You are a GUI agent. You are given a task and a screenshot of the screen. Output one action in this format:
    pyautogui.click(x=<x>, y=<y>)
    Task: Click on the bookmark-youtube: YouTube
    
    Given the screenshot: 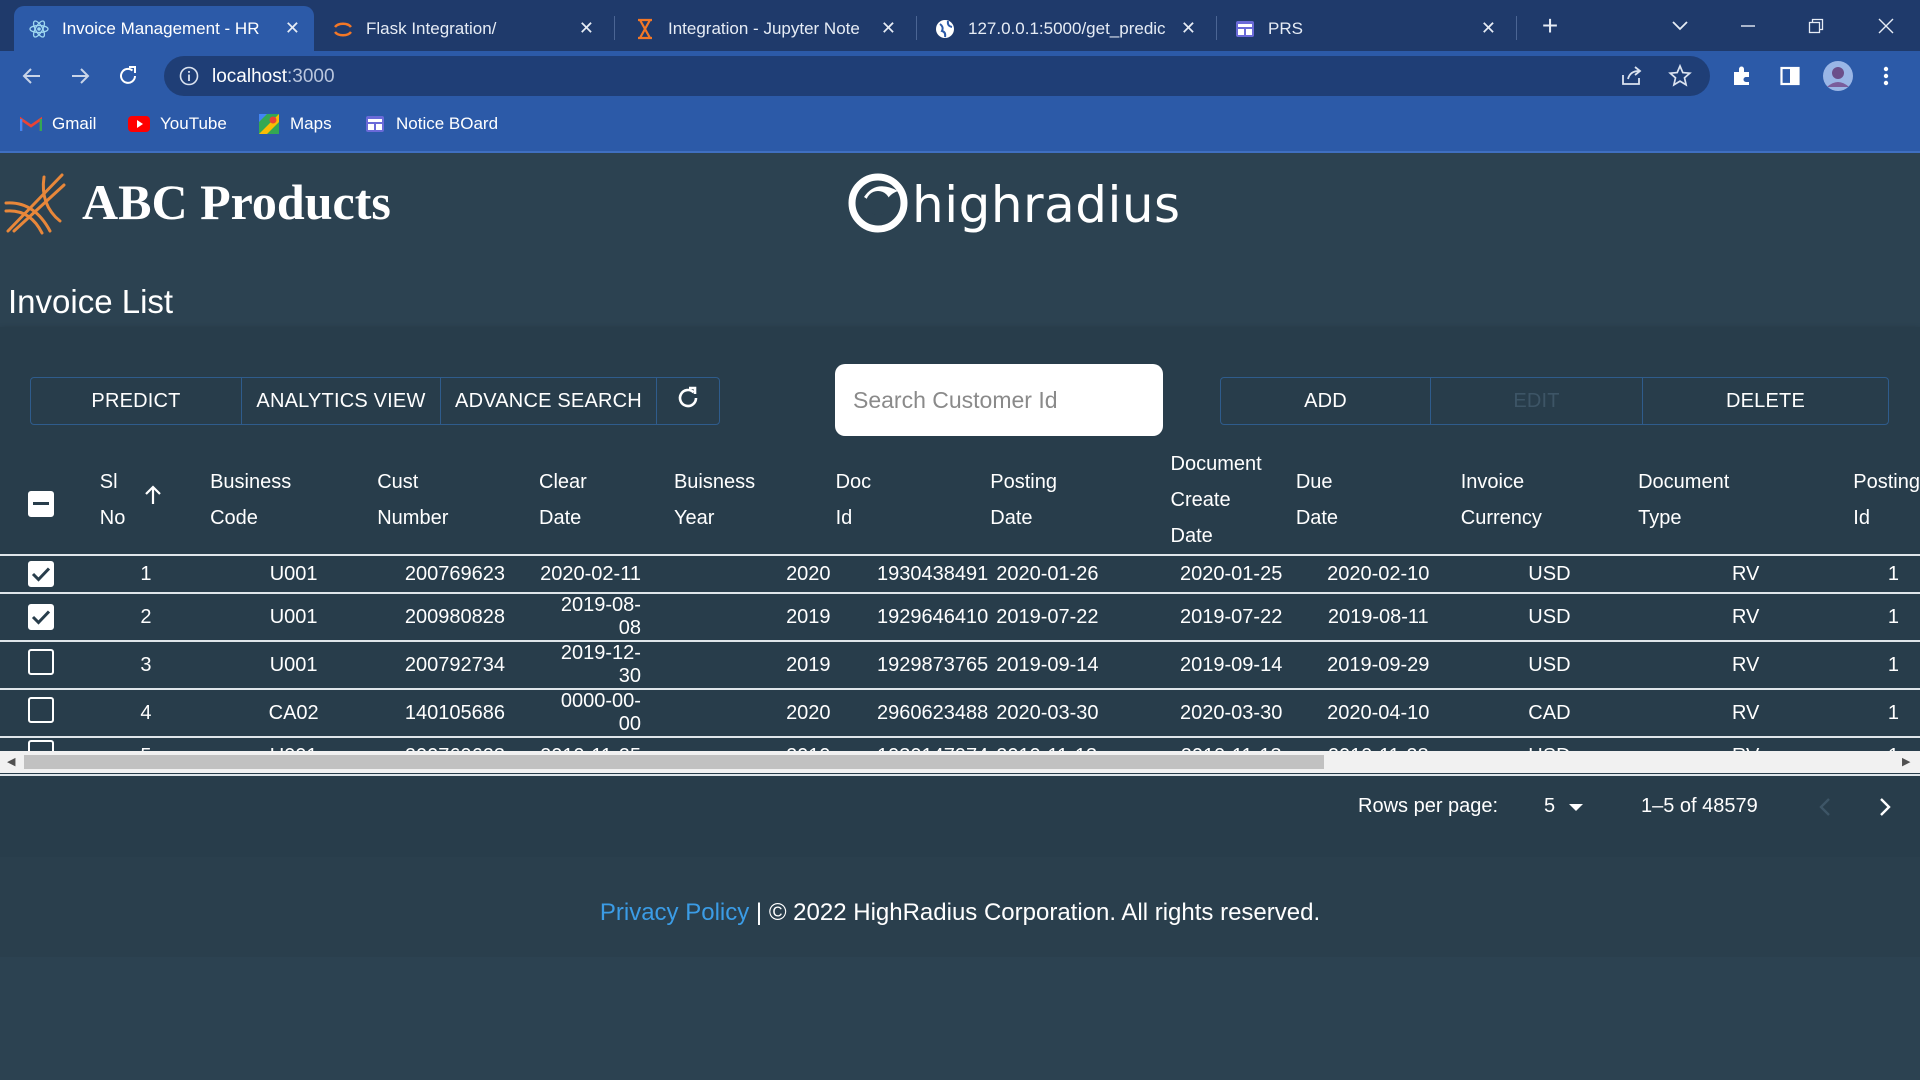 What is the action you would take?
    pyautogui.click(x=177, y=124)
    